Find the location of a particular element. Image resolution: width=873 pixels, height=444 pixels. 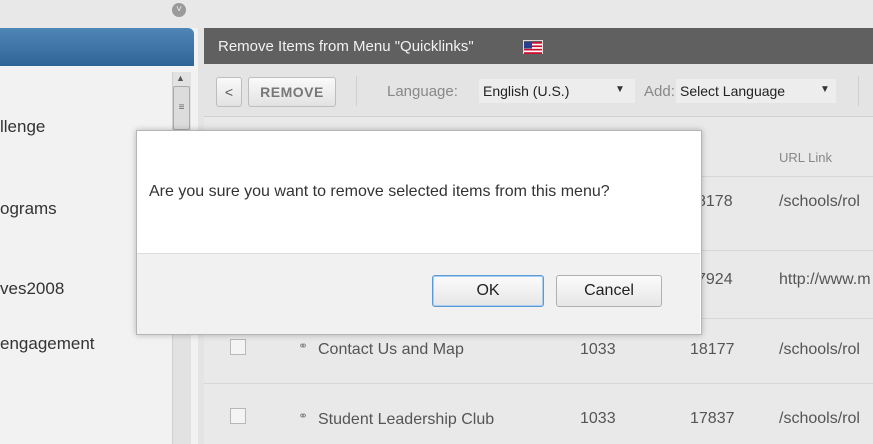

collapse-circle-icon: ˅ is located at coordinates (179, 10).